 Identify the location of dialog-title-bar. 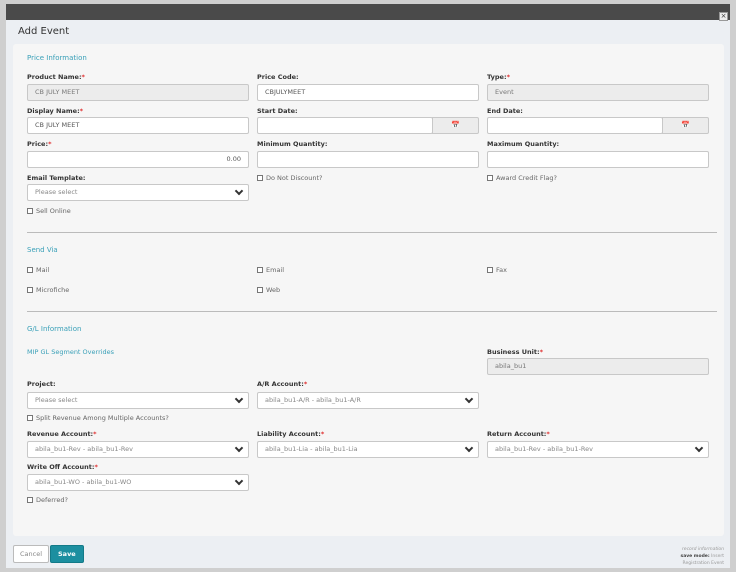
(368, 12).